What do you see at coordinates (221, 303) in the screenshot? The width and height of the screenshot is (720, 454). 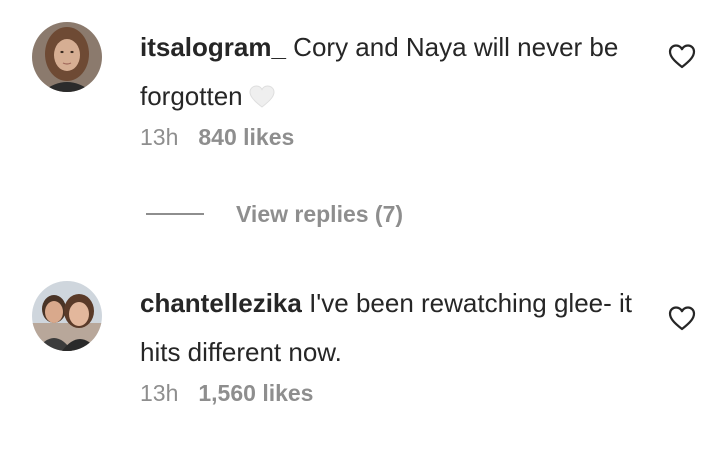 I see `comment-username: chantellezika` at bounding box center [221, 303].